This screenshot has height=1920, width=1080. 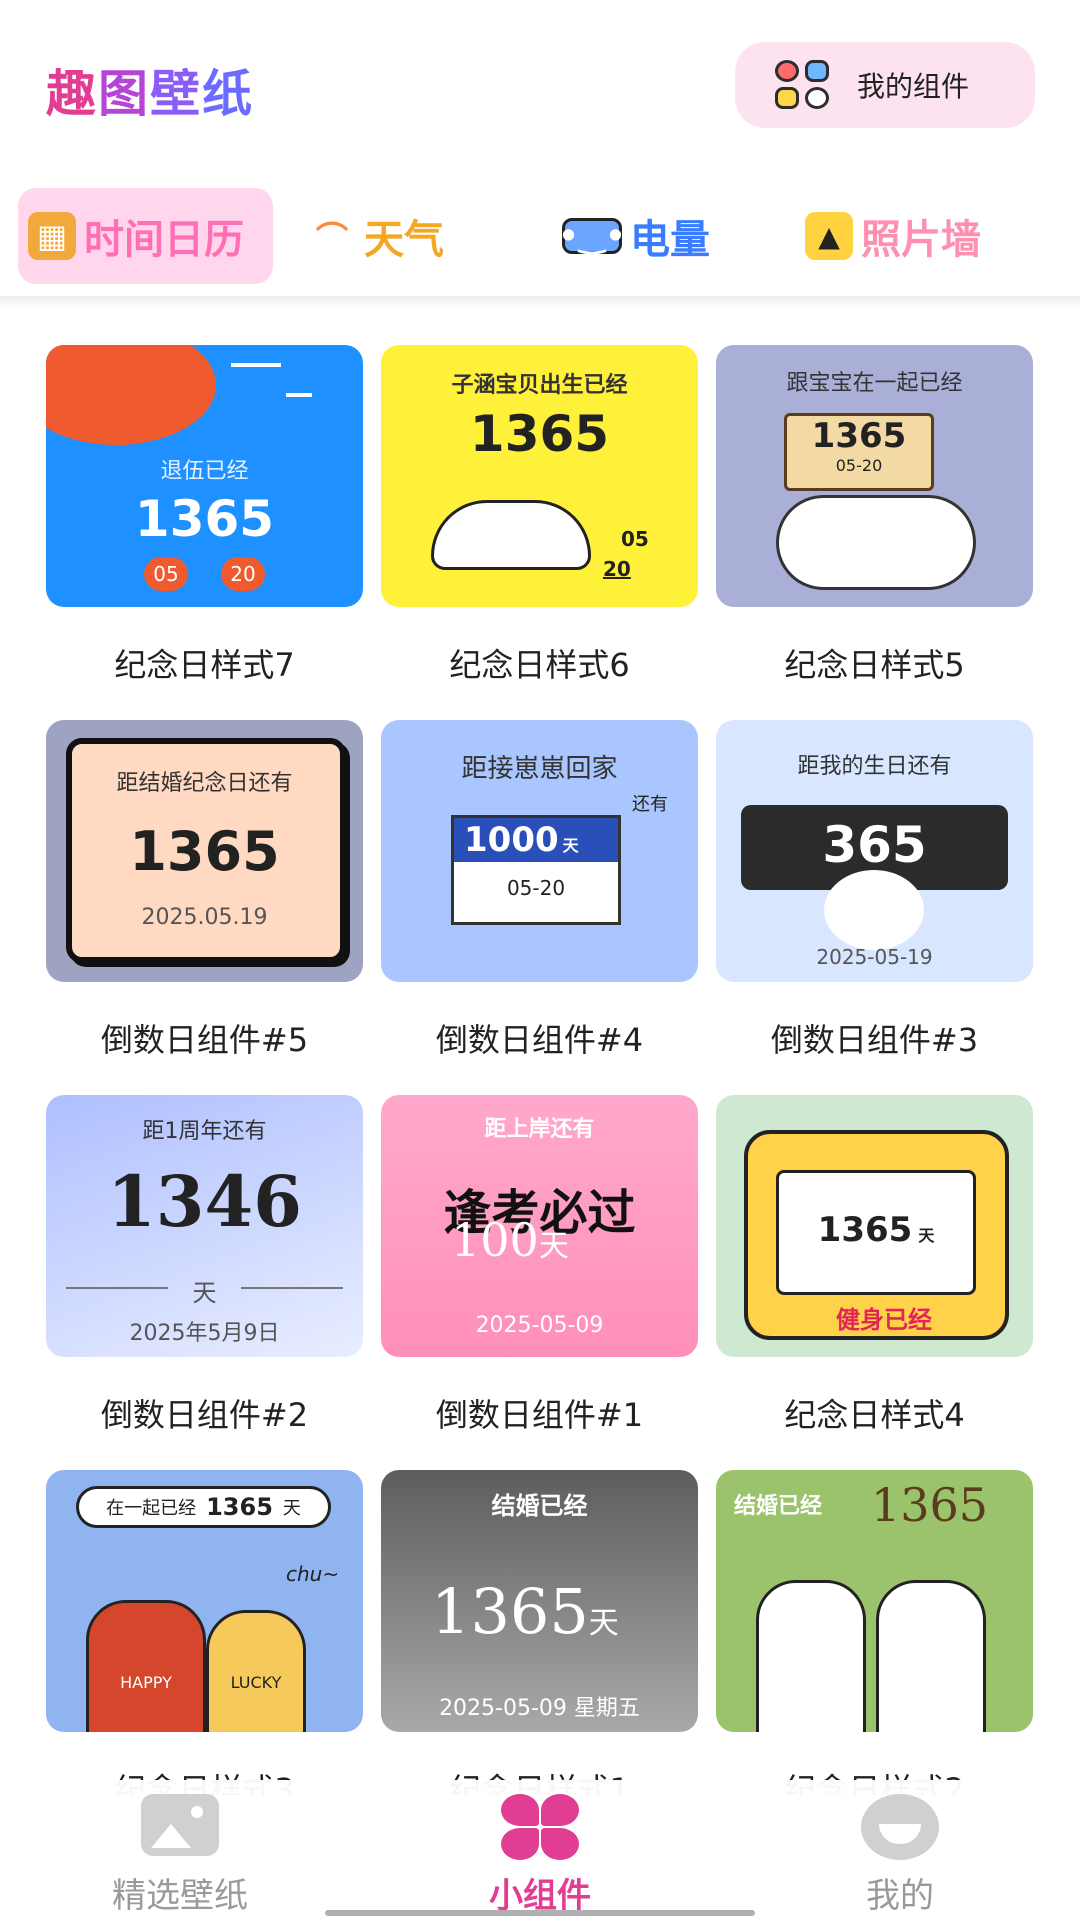 I want to click on calendar-icon: ▦, so click(x=52, y=236).